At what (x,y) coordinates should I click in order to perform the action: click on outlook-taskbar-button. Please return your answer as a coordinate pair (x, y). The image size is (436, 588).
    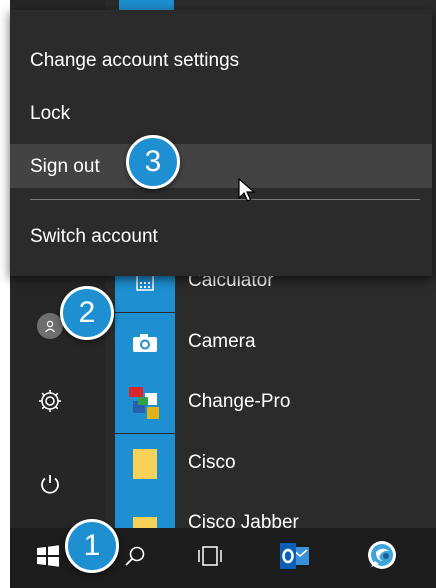
    Looking at the image, I should click on (295, 558).